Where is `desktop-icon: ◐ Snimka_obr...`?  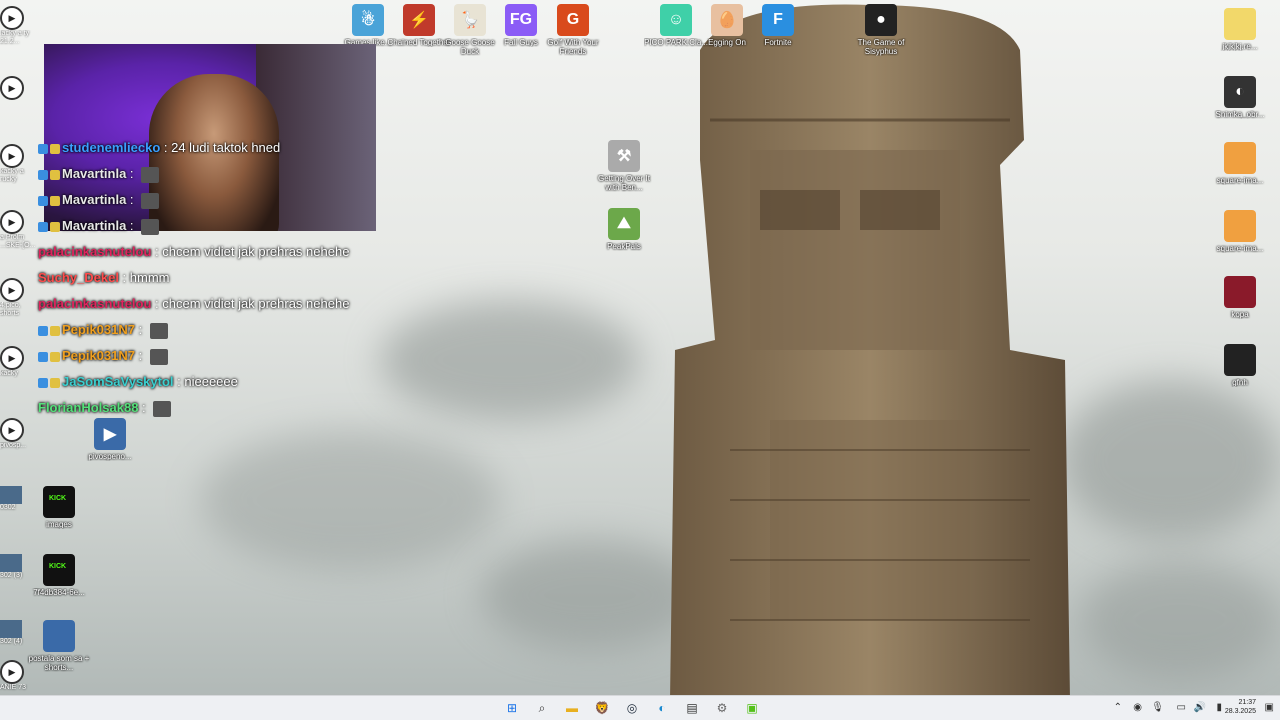
desktop-icon: ◐ Snimka_obr... is located at coordinates (1240, 97).